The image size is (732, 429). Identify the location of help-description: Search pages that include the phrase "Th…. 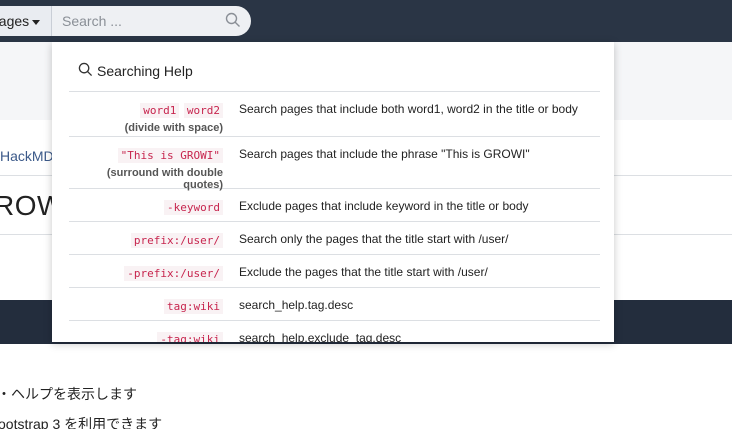
(384, 154).